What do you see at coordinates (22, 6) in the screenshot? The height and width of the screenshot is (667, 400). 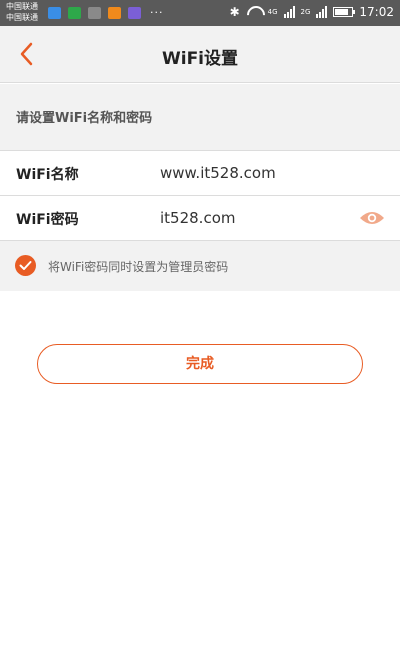 I see `carrier-line-1: 中国联通` at bounding box center [22, 6].